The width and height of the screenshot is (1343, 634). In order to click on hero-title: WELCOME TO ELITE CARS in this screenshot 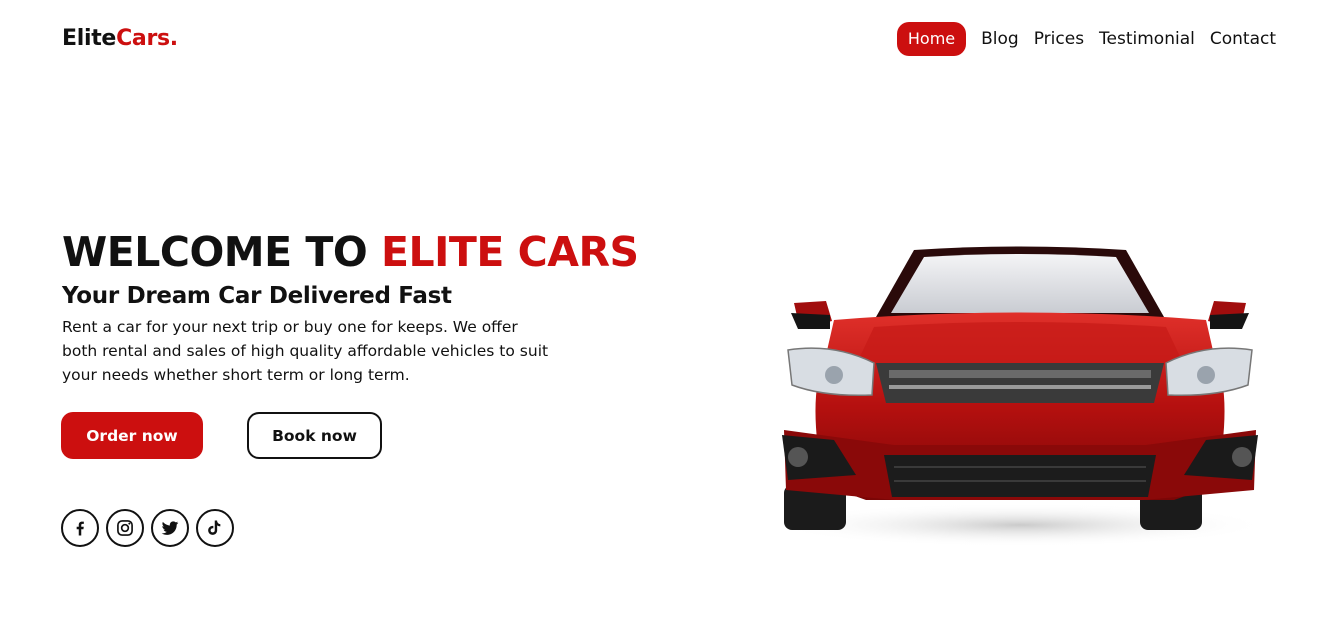, I will do `click(372, 252)`.